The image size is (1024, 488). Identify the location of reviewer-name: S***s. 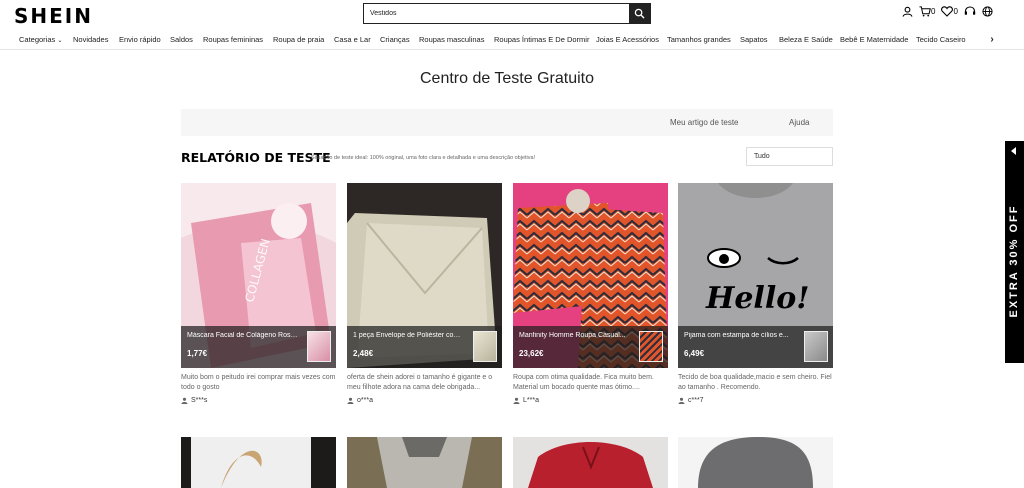
(199, 400).